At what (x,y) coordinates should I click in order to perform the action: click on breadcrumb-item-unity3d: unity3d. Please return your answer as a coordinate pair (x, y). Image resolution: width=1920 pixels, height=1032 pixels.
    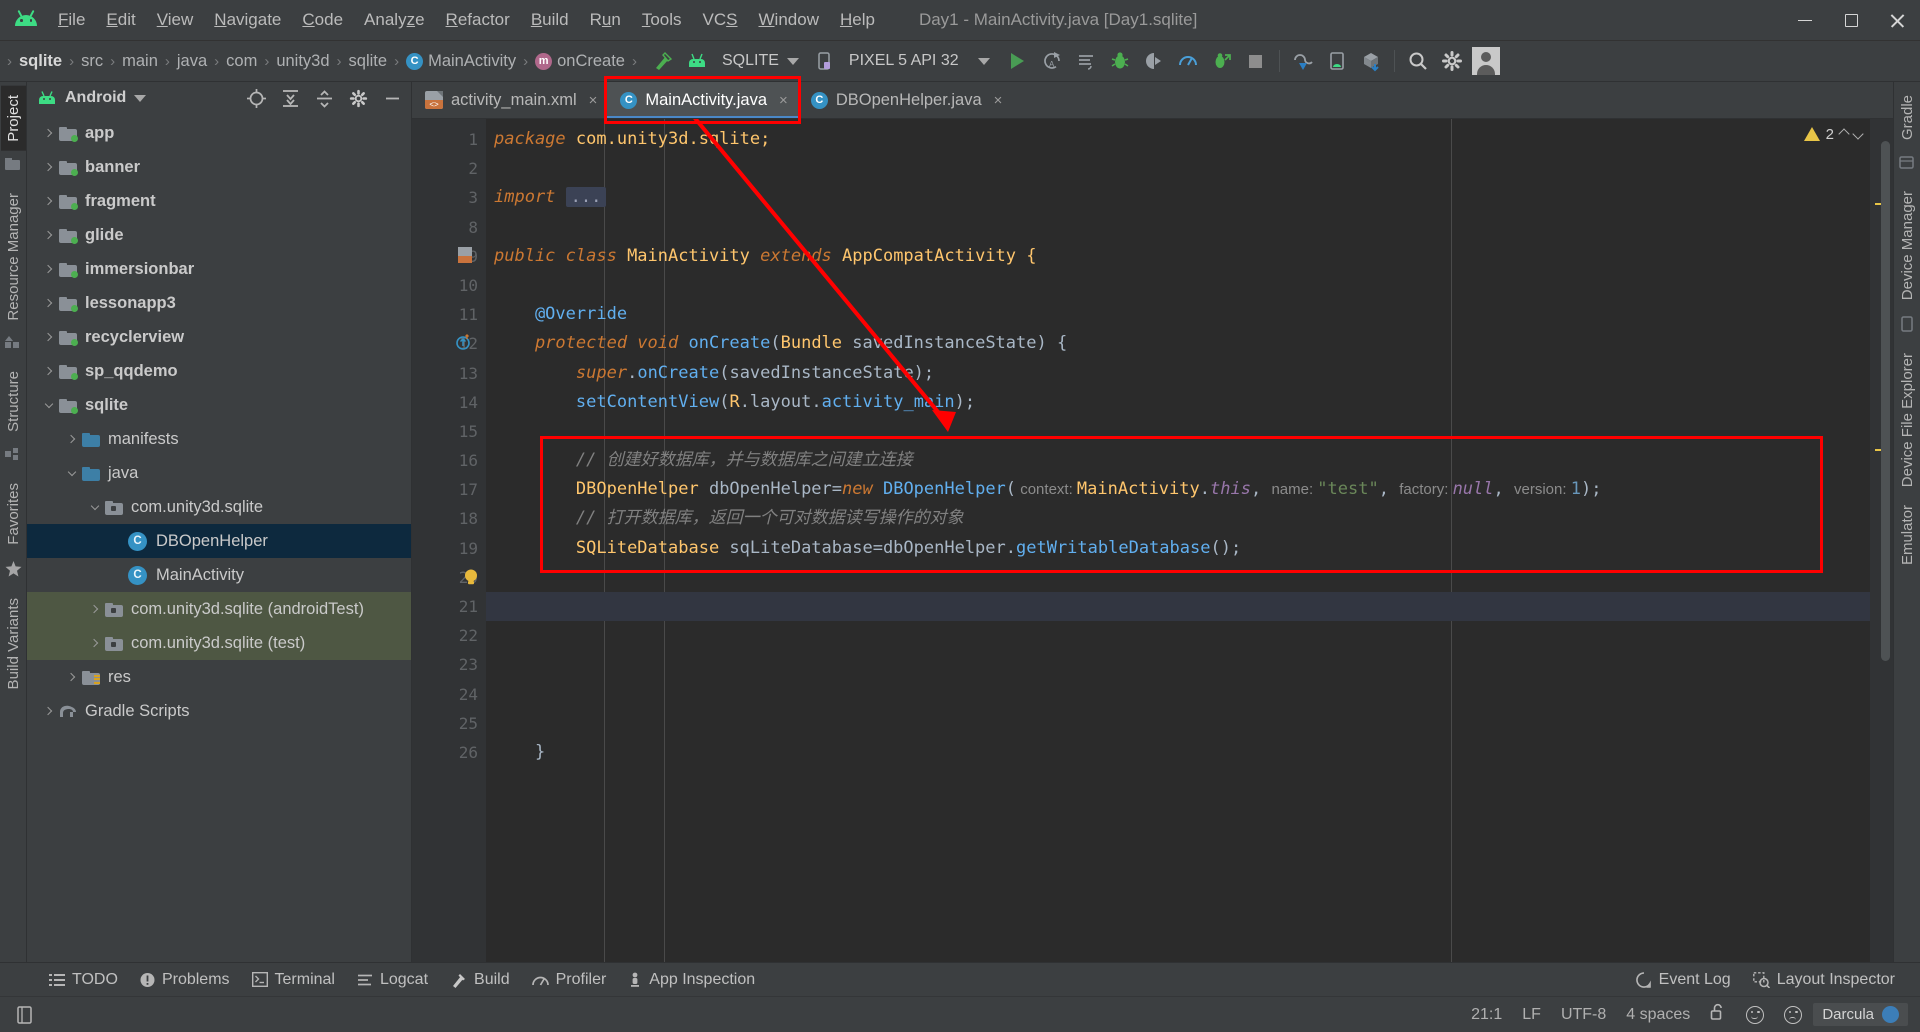
    Looking at the image, I should click on (302, 61).